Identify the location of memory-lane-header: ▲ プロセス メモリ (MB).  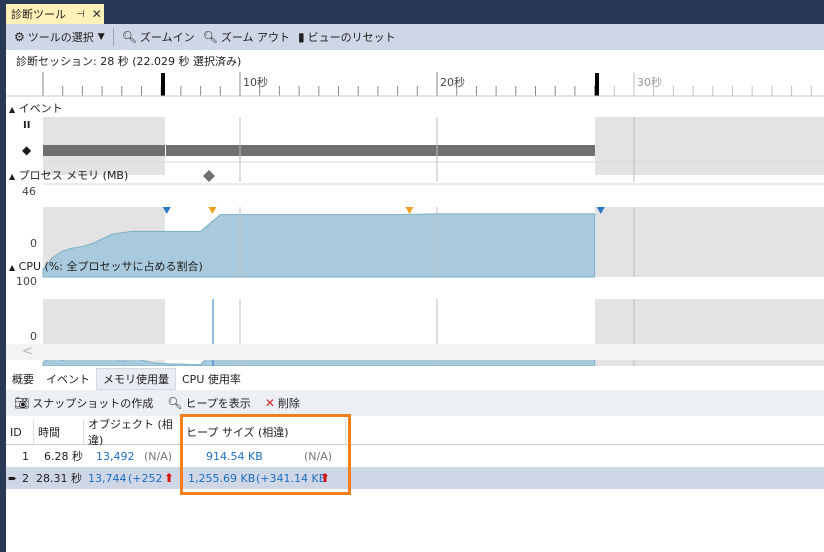
(68, 175).